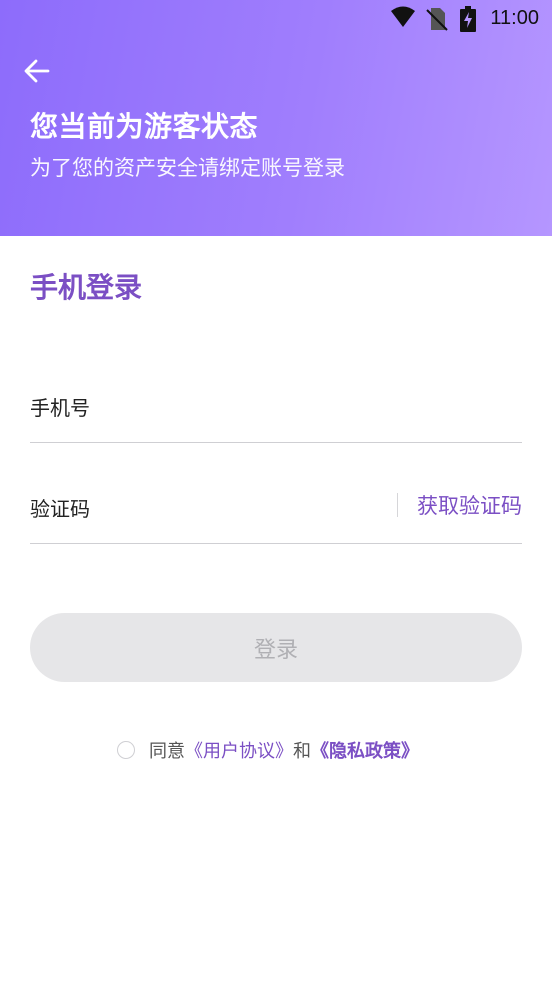 The width and height of the screenshot is (552, 983). I want to click on status-bar: 11:00, so click(276, 19).